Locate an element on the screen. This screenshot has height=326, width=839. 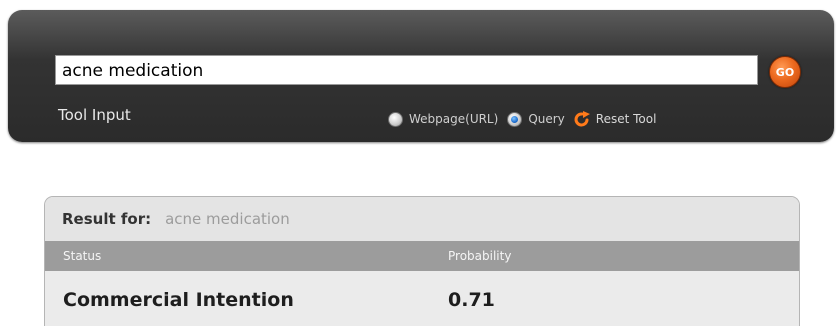
column-header-probability: Probability is located at coordinates (480, 256).